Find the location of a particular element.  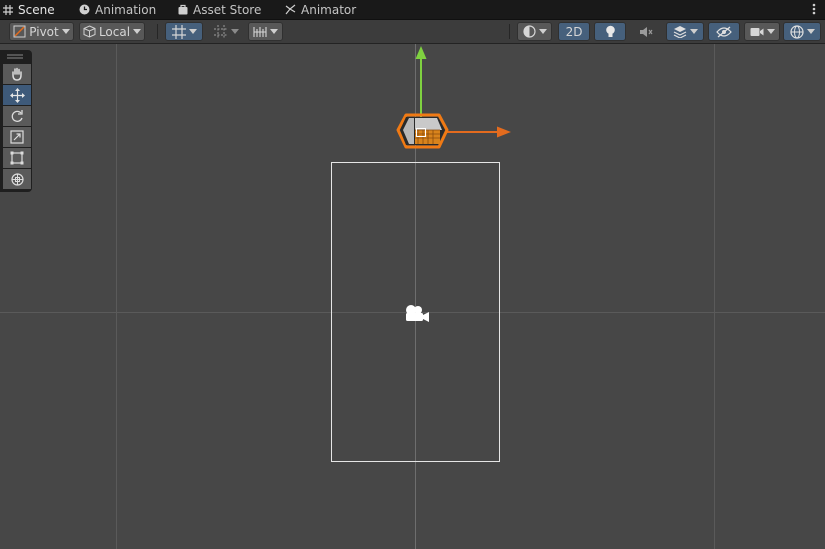

local-dropdown: Local is located at coordinates (112, 31).